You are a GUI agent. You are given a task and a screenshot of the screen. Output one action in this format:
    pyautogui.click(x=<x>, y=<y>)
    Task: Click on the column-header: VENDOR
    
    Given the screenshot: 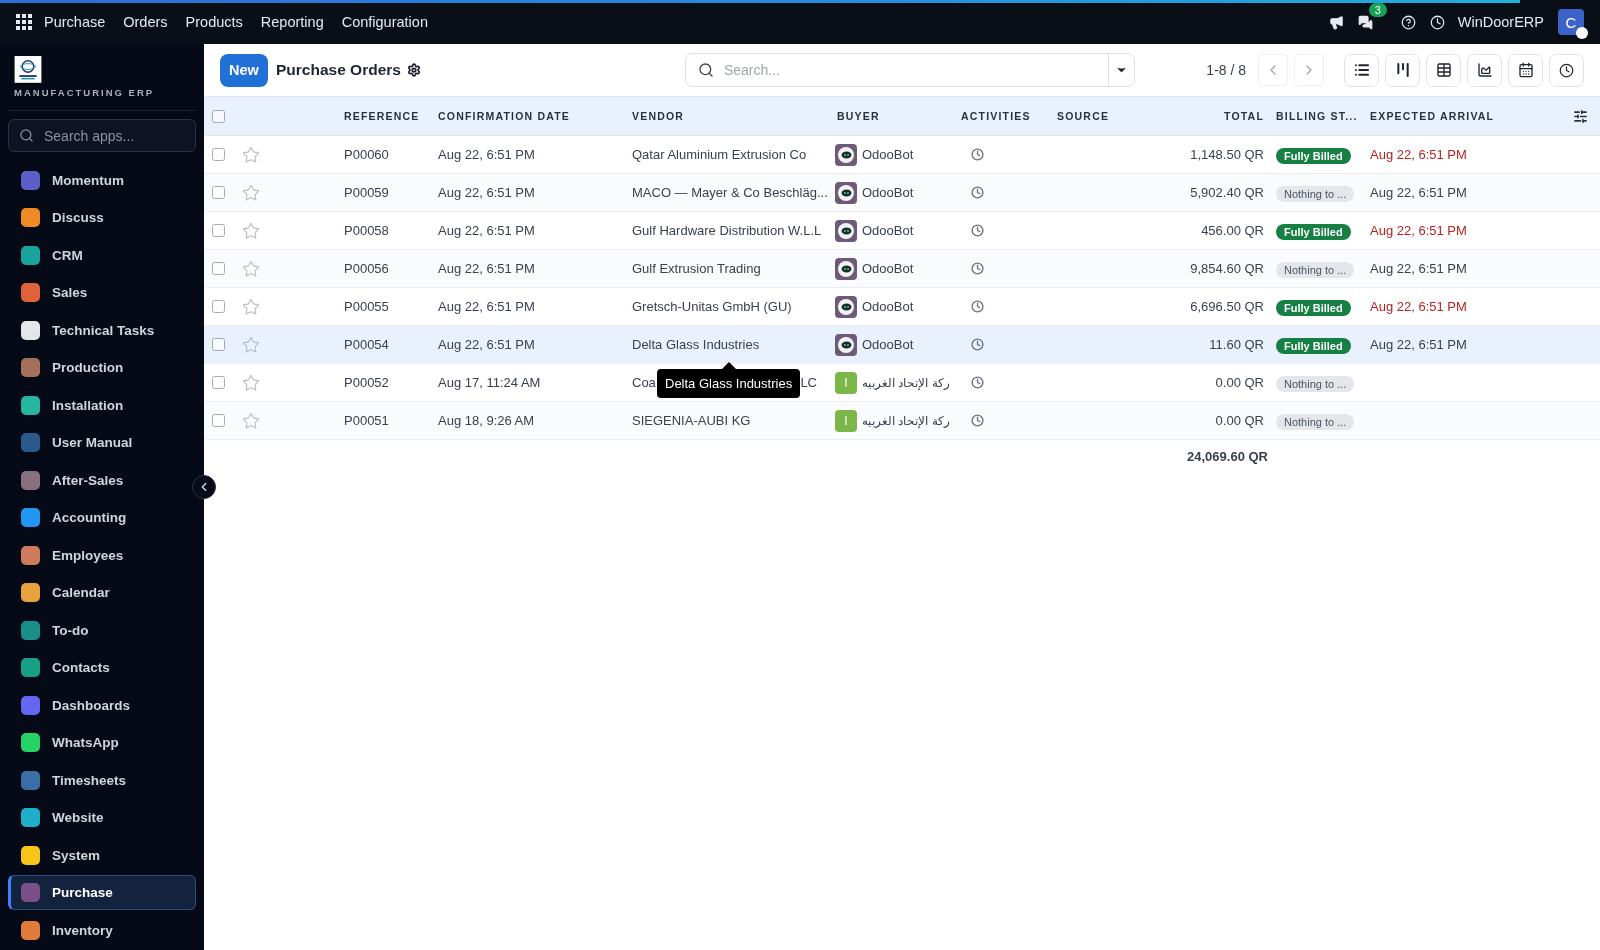 What is the action you would take?
    pyautogui.click(x=728, y=116)
    